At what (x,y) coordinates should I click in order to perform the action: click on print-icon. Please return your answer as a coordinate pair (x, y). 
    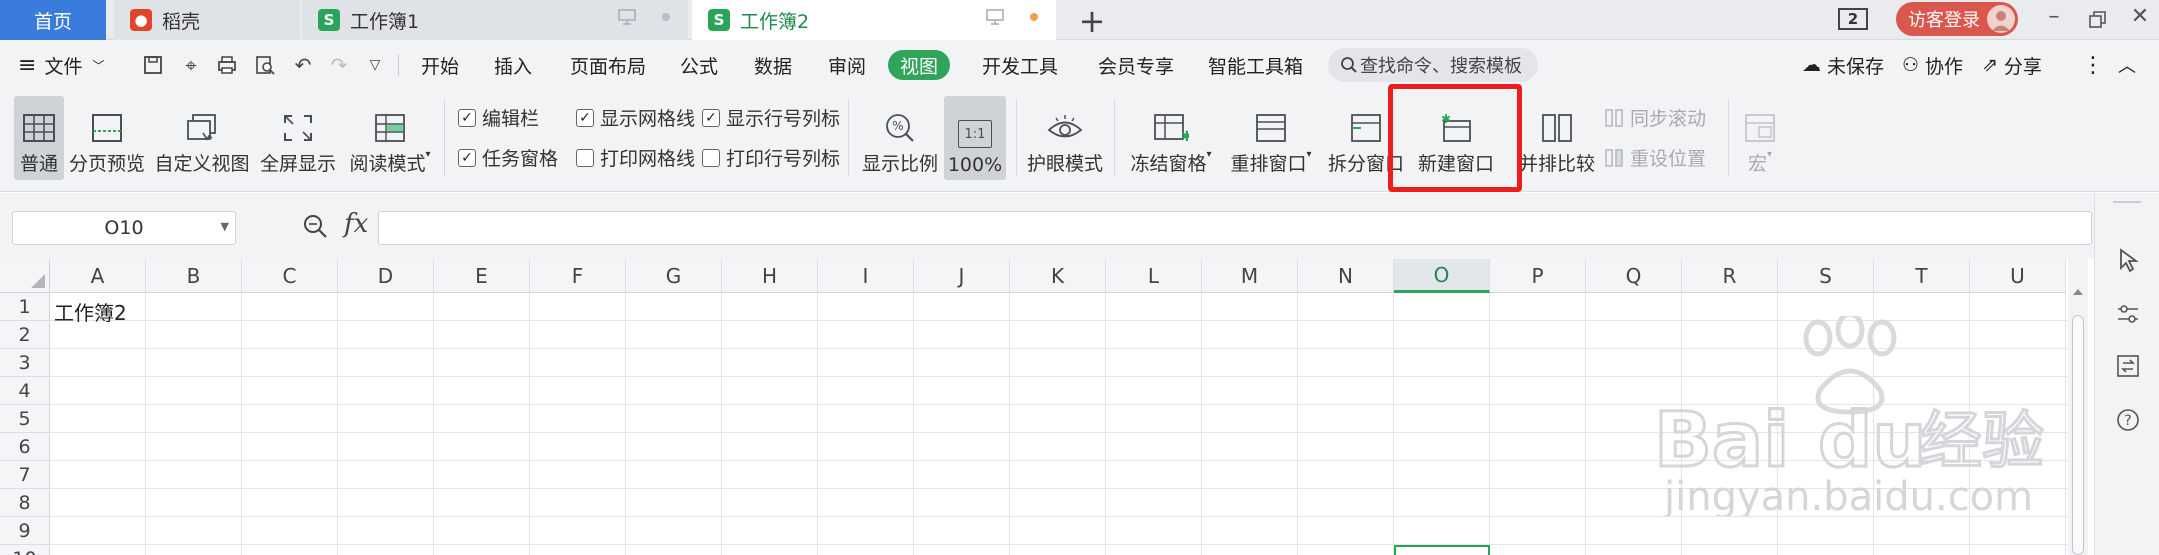
    Looking at the image, I should click on (227, 65).